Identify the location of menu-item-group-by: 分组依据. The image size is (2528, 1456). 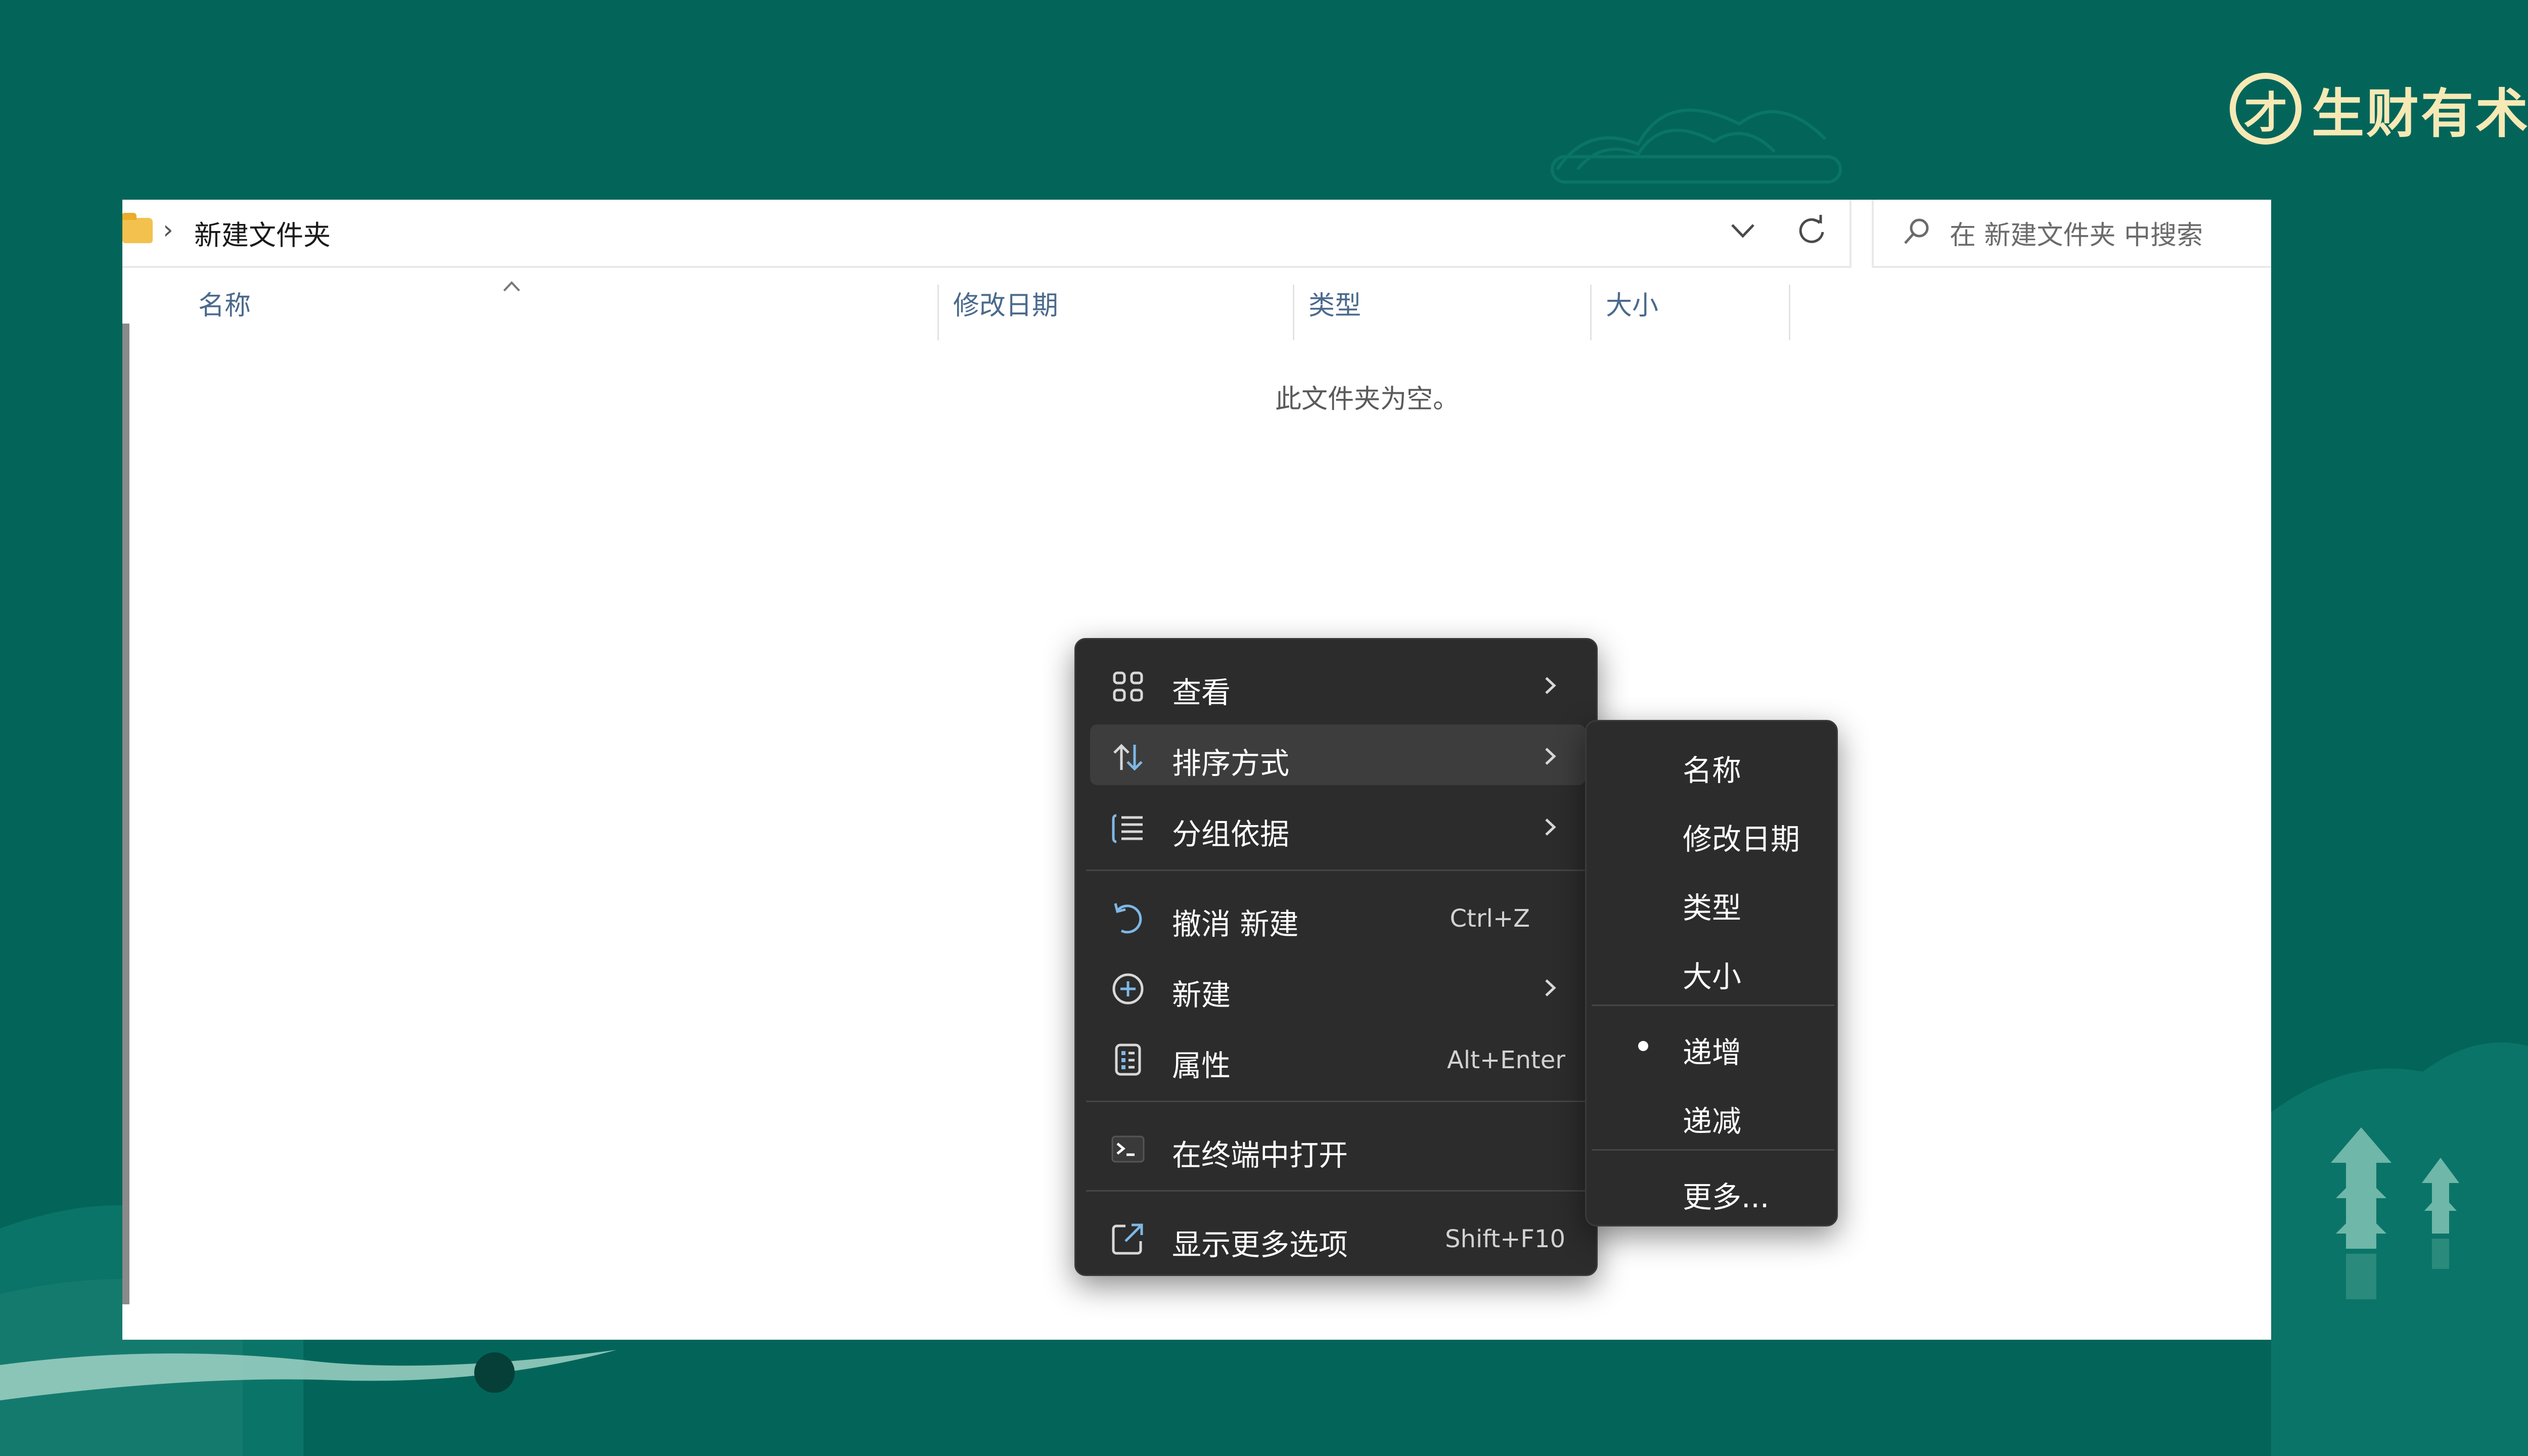
(1338, 825).